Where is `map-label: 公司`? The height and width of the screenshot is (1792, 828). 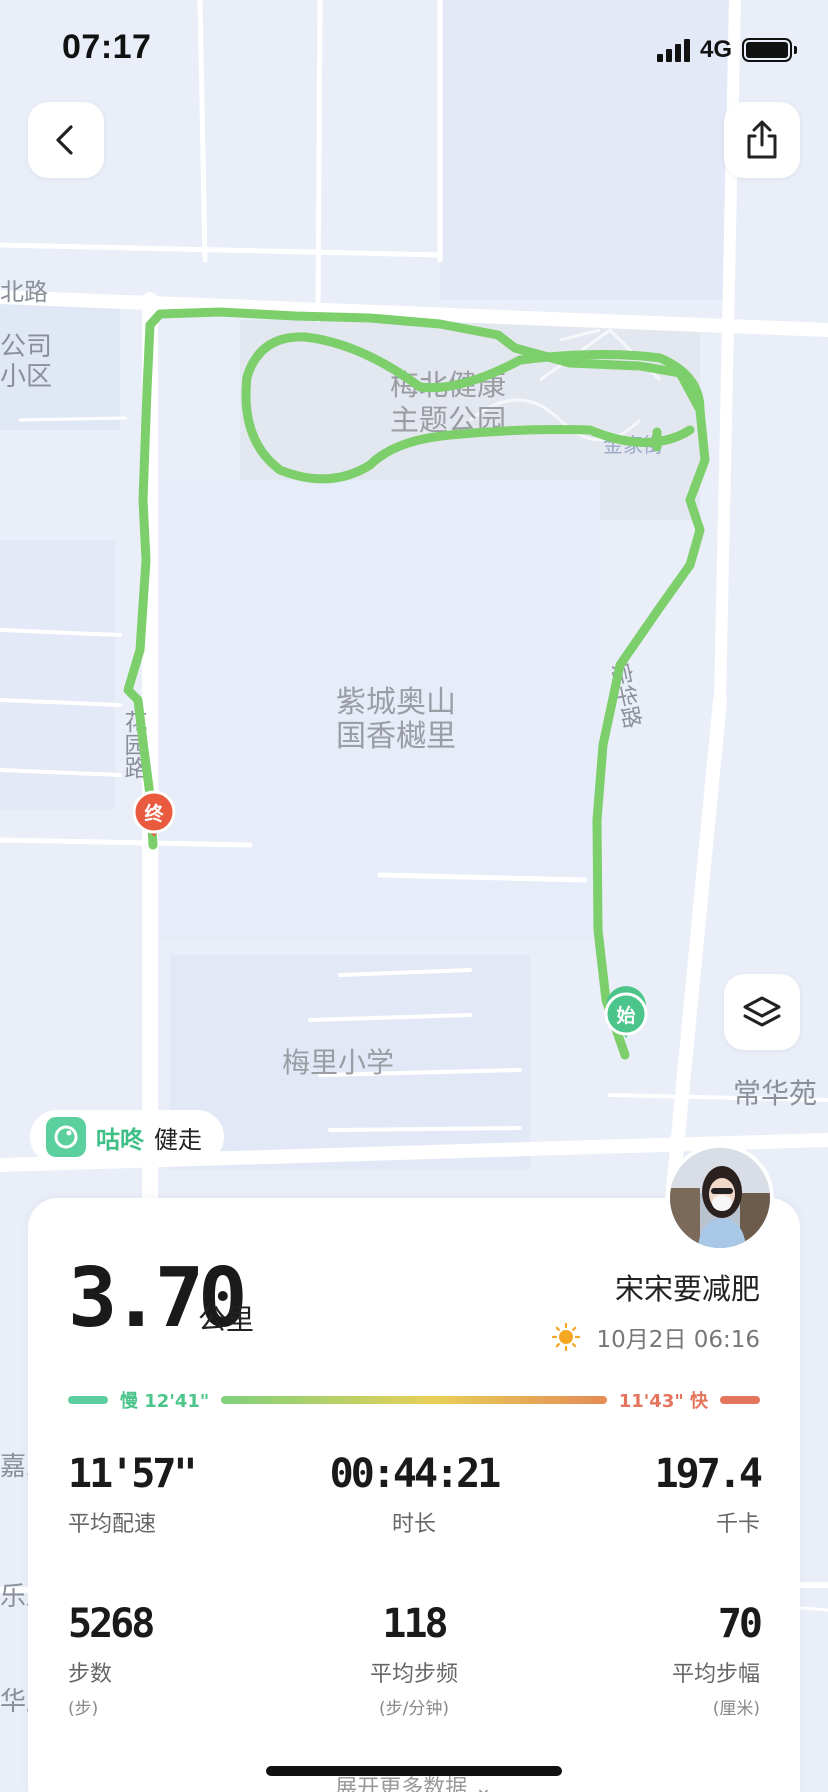
map-label: 公司 is located at coordinates (26, 347).